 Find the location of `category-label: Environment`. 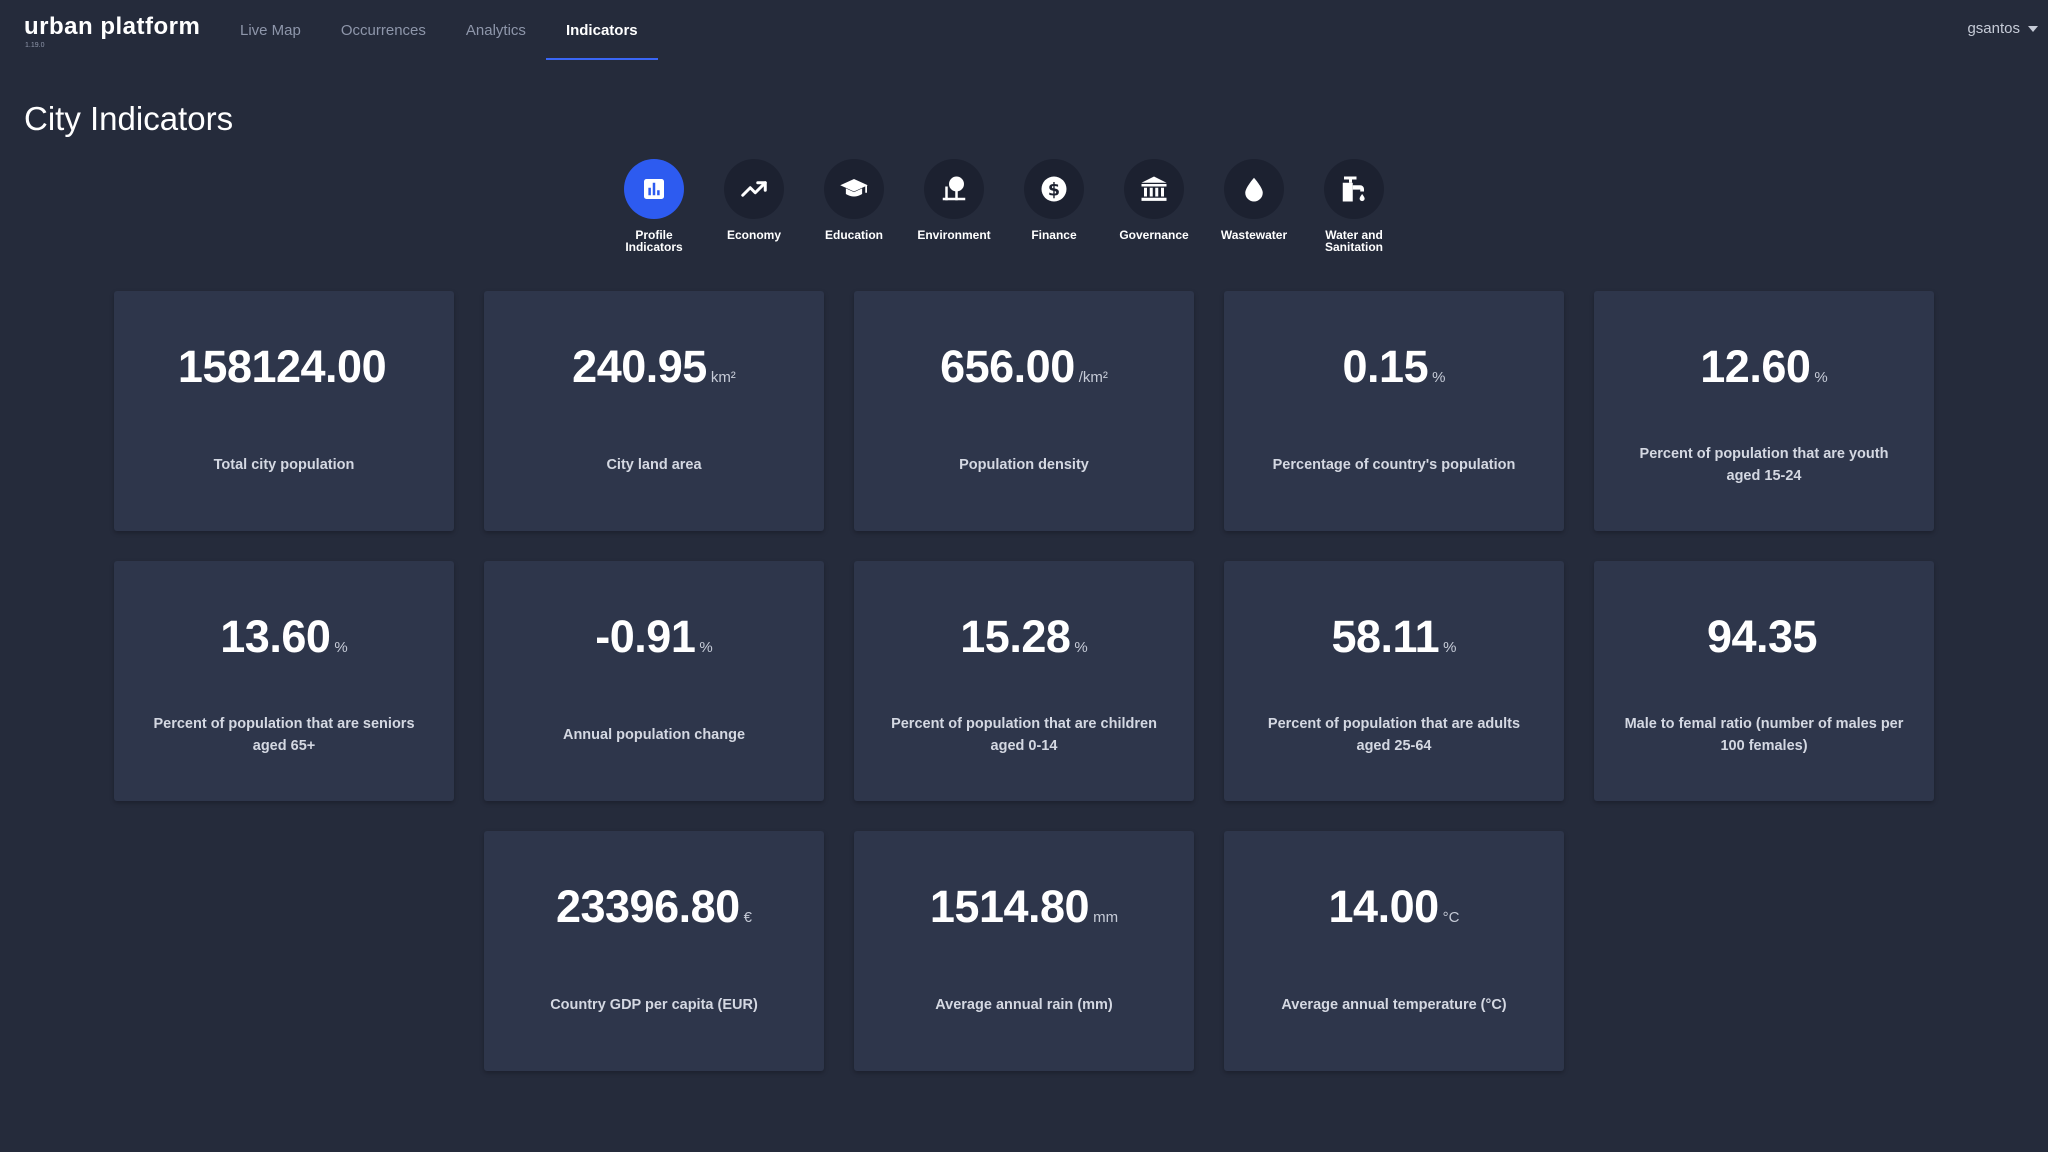

category-label: Environment is located at coordinates (954, 235).